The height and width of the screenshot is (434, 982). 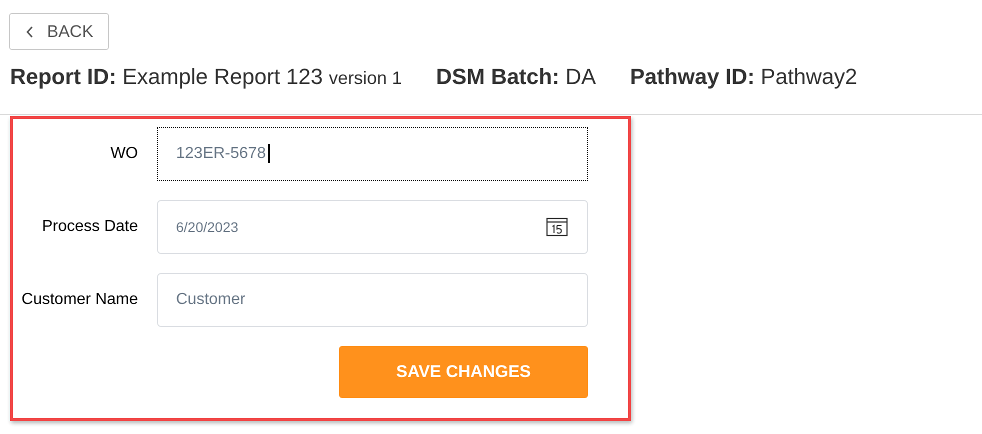 What do you see at coordinates (63, 77) in the screenshot?
I see `field-label: Report ID:` at bounding box center [63, 77].